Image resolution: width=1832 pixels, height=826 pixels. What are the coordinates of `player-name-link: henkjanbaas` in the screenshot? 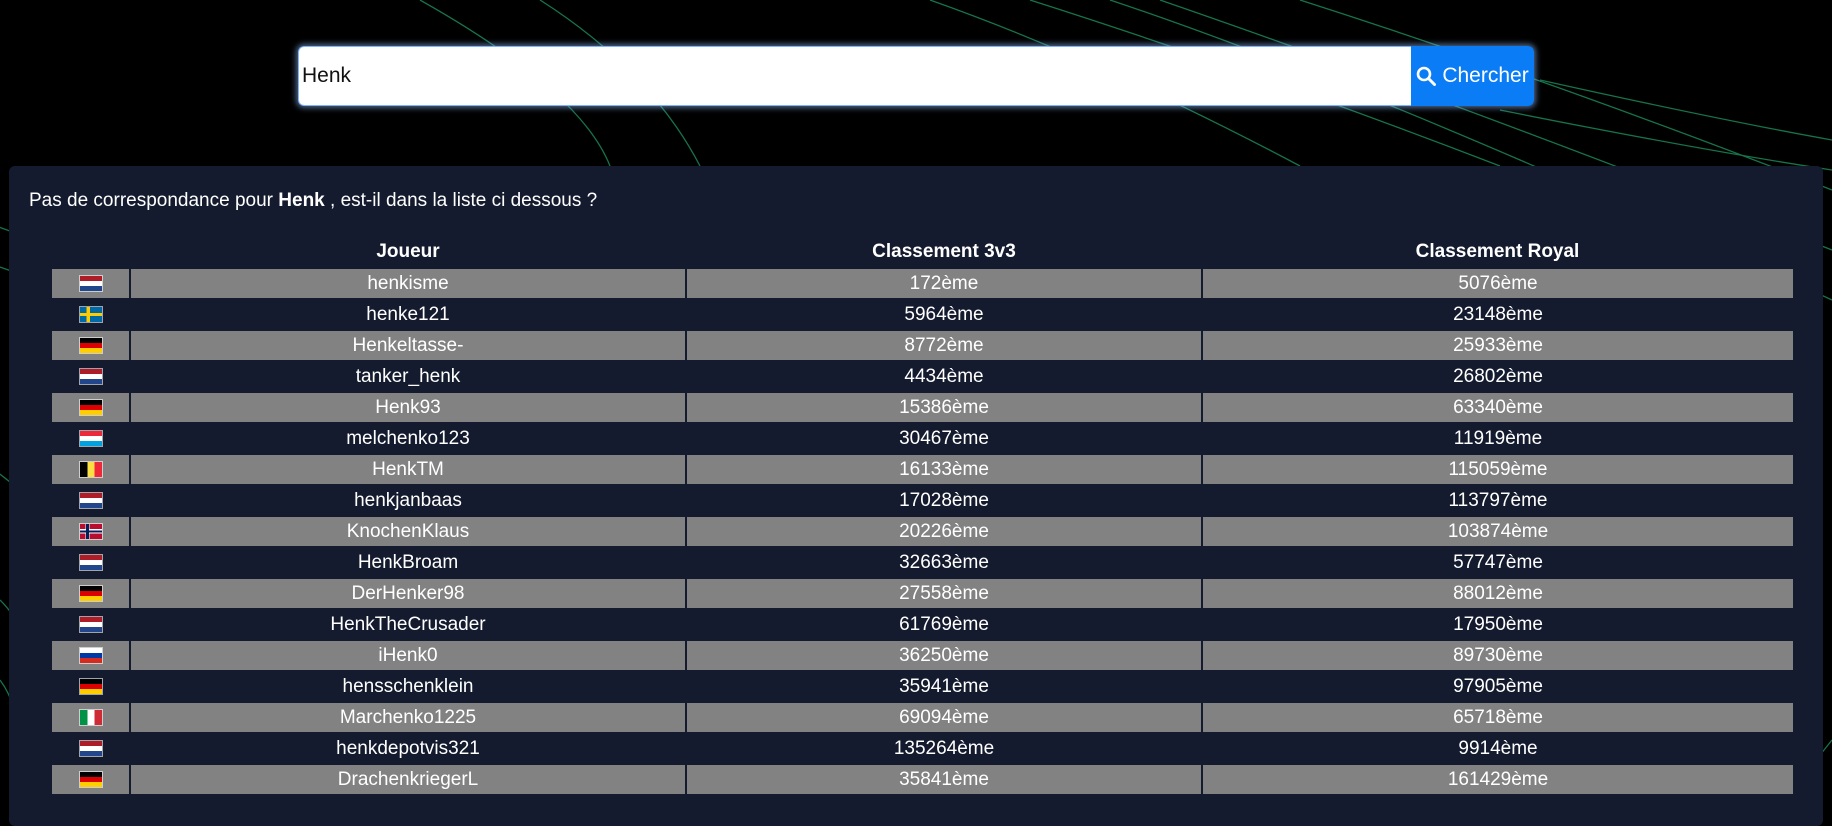 It's located at (408, 500).